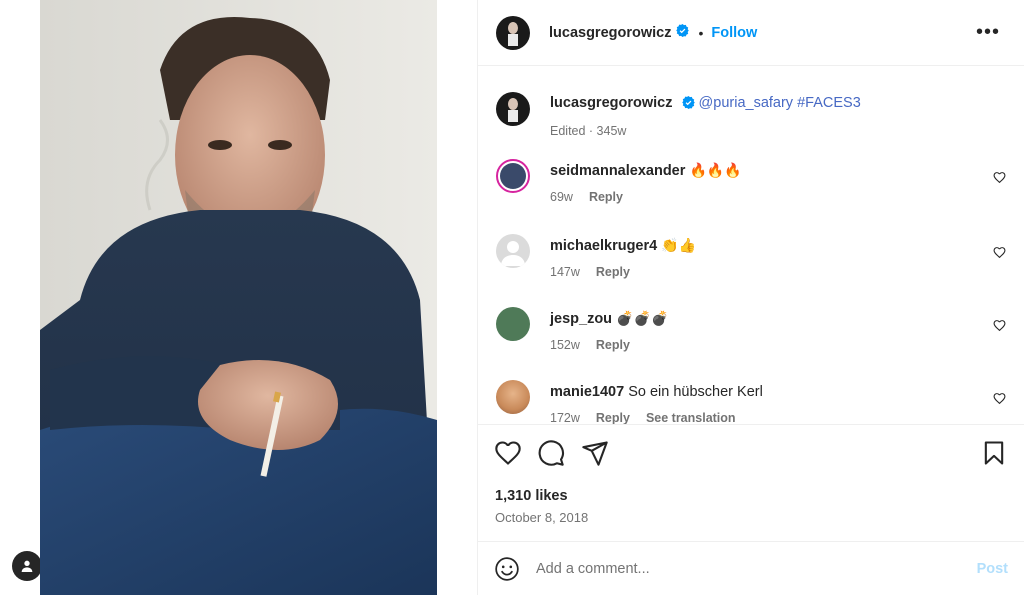 The height and width of the screenshot is (595, 1024). I want to click on post-header: lucasgregorowicz • Follow •••, so click(751, 33).